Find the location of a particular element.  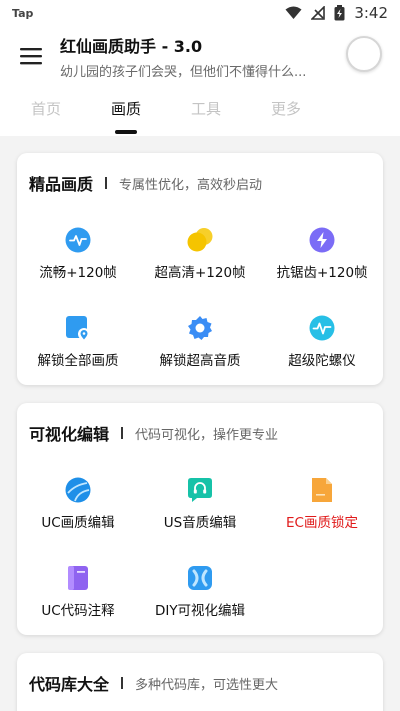

menu-button is located at coordinates (31, 56).